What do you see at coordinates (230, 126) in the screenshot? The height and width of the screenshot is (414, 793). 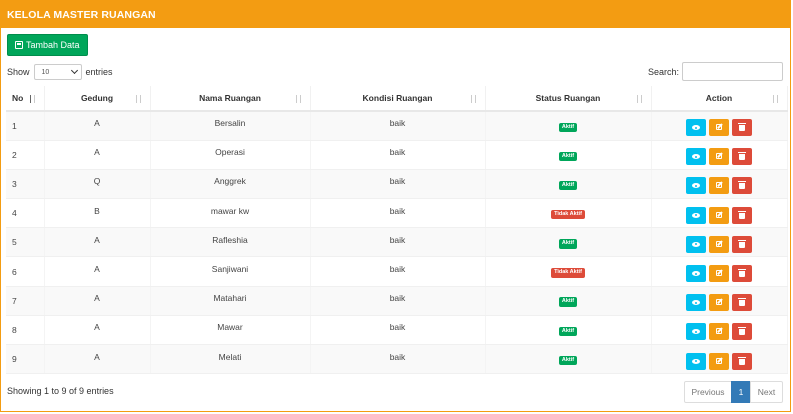 I see `cell-nama-ruangan: Bersalin` at bounding box center [230, 126].